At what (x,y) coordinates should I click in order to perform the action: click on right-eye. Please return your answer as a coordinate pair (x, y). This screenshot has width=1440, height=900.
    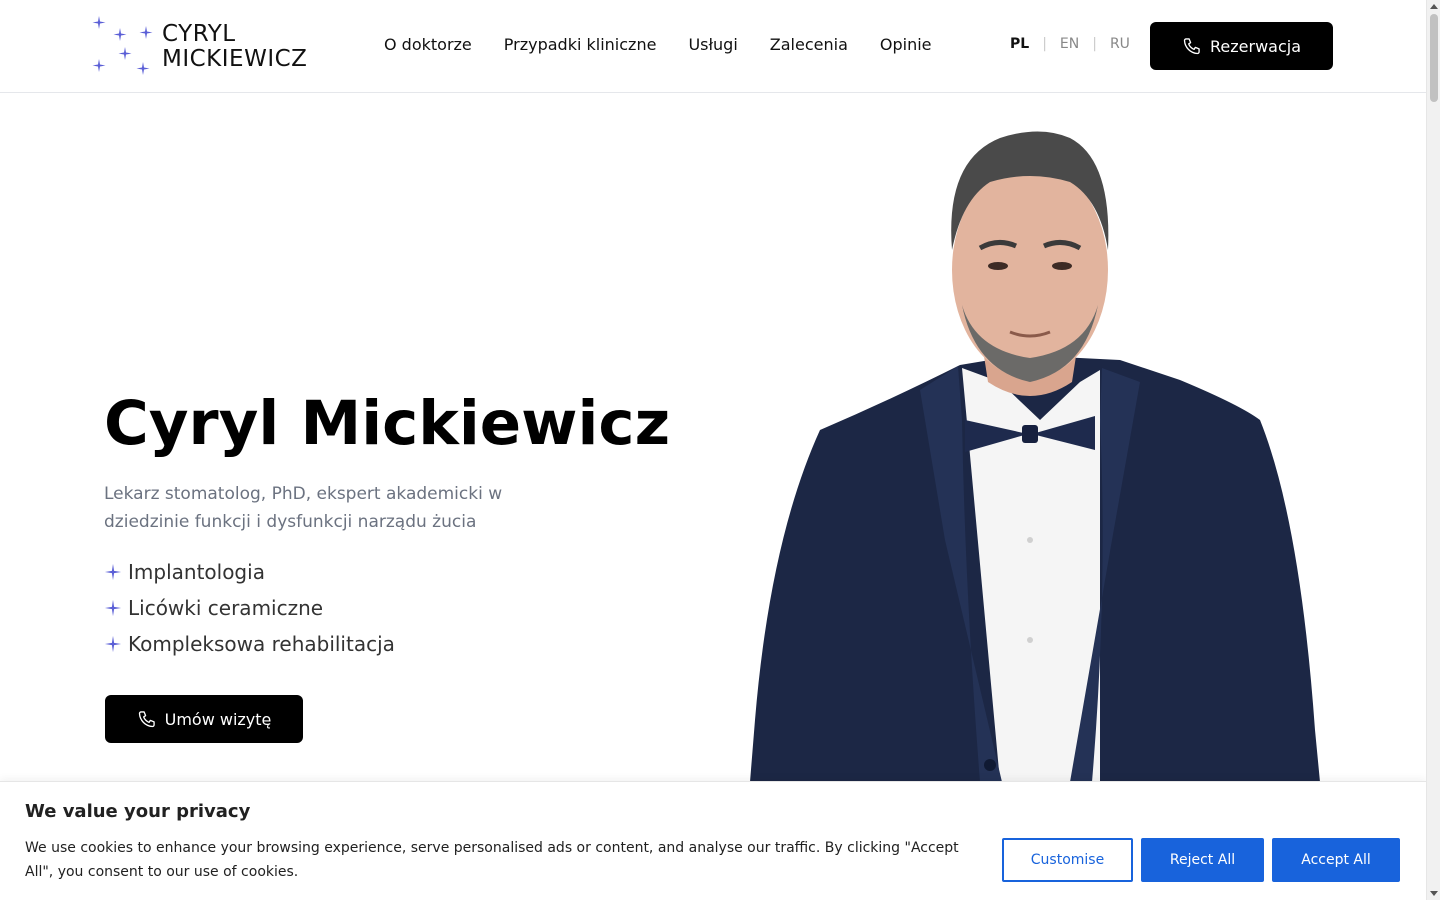
    Looking at the image, I should click on (1062, 266).